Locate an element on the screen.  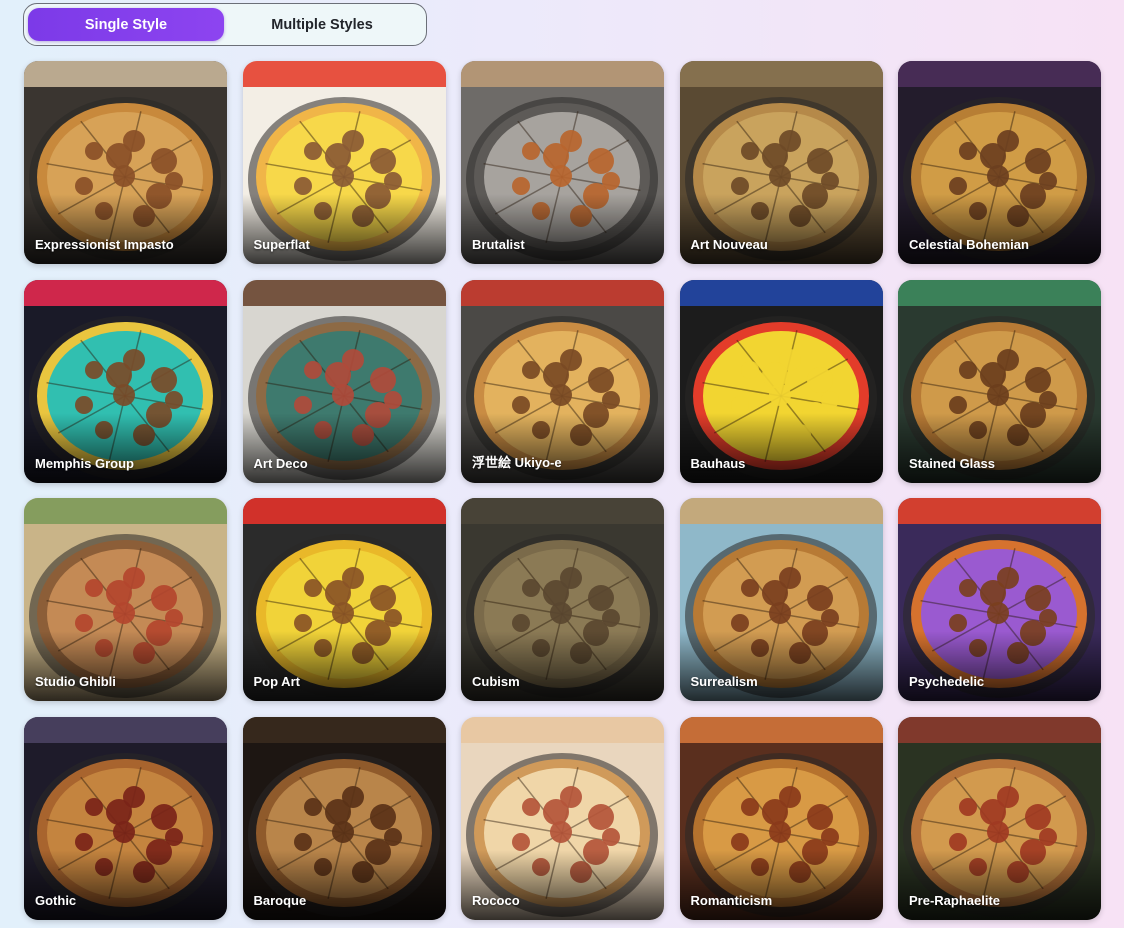
style-card-label: 浮世絵 Ukiyo-e is located at coordinates (517, 462).